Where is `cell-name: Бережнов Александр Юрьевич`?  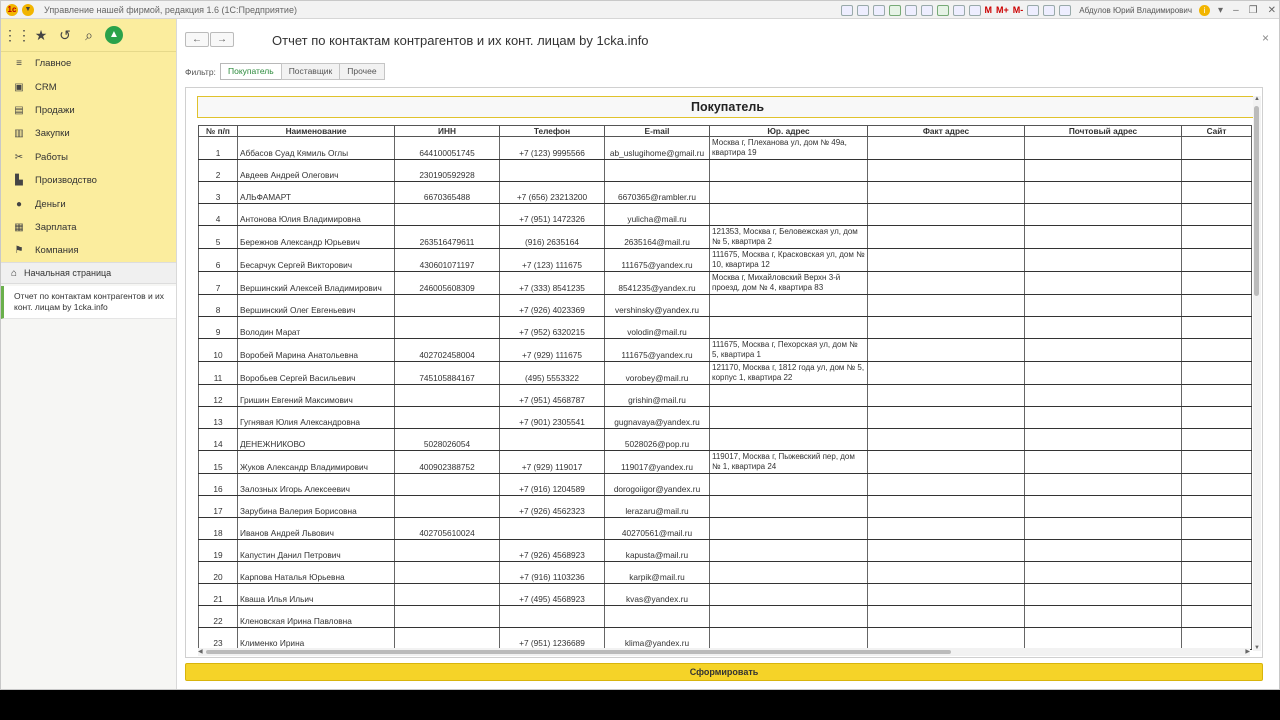
cell-name: Бережнов Александр Юрьевич is located at coordinates (316, 237).